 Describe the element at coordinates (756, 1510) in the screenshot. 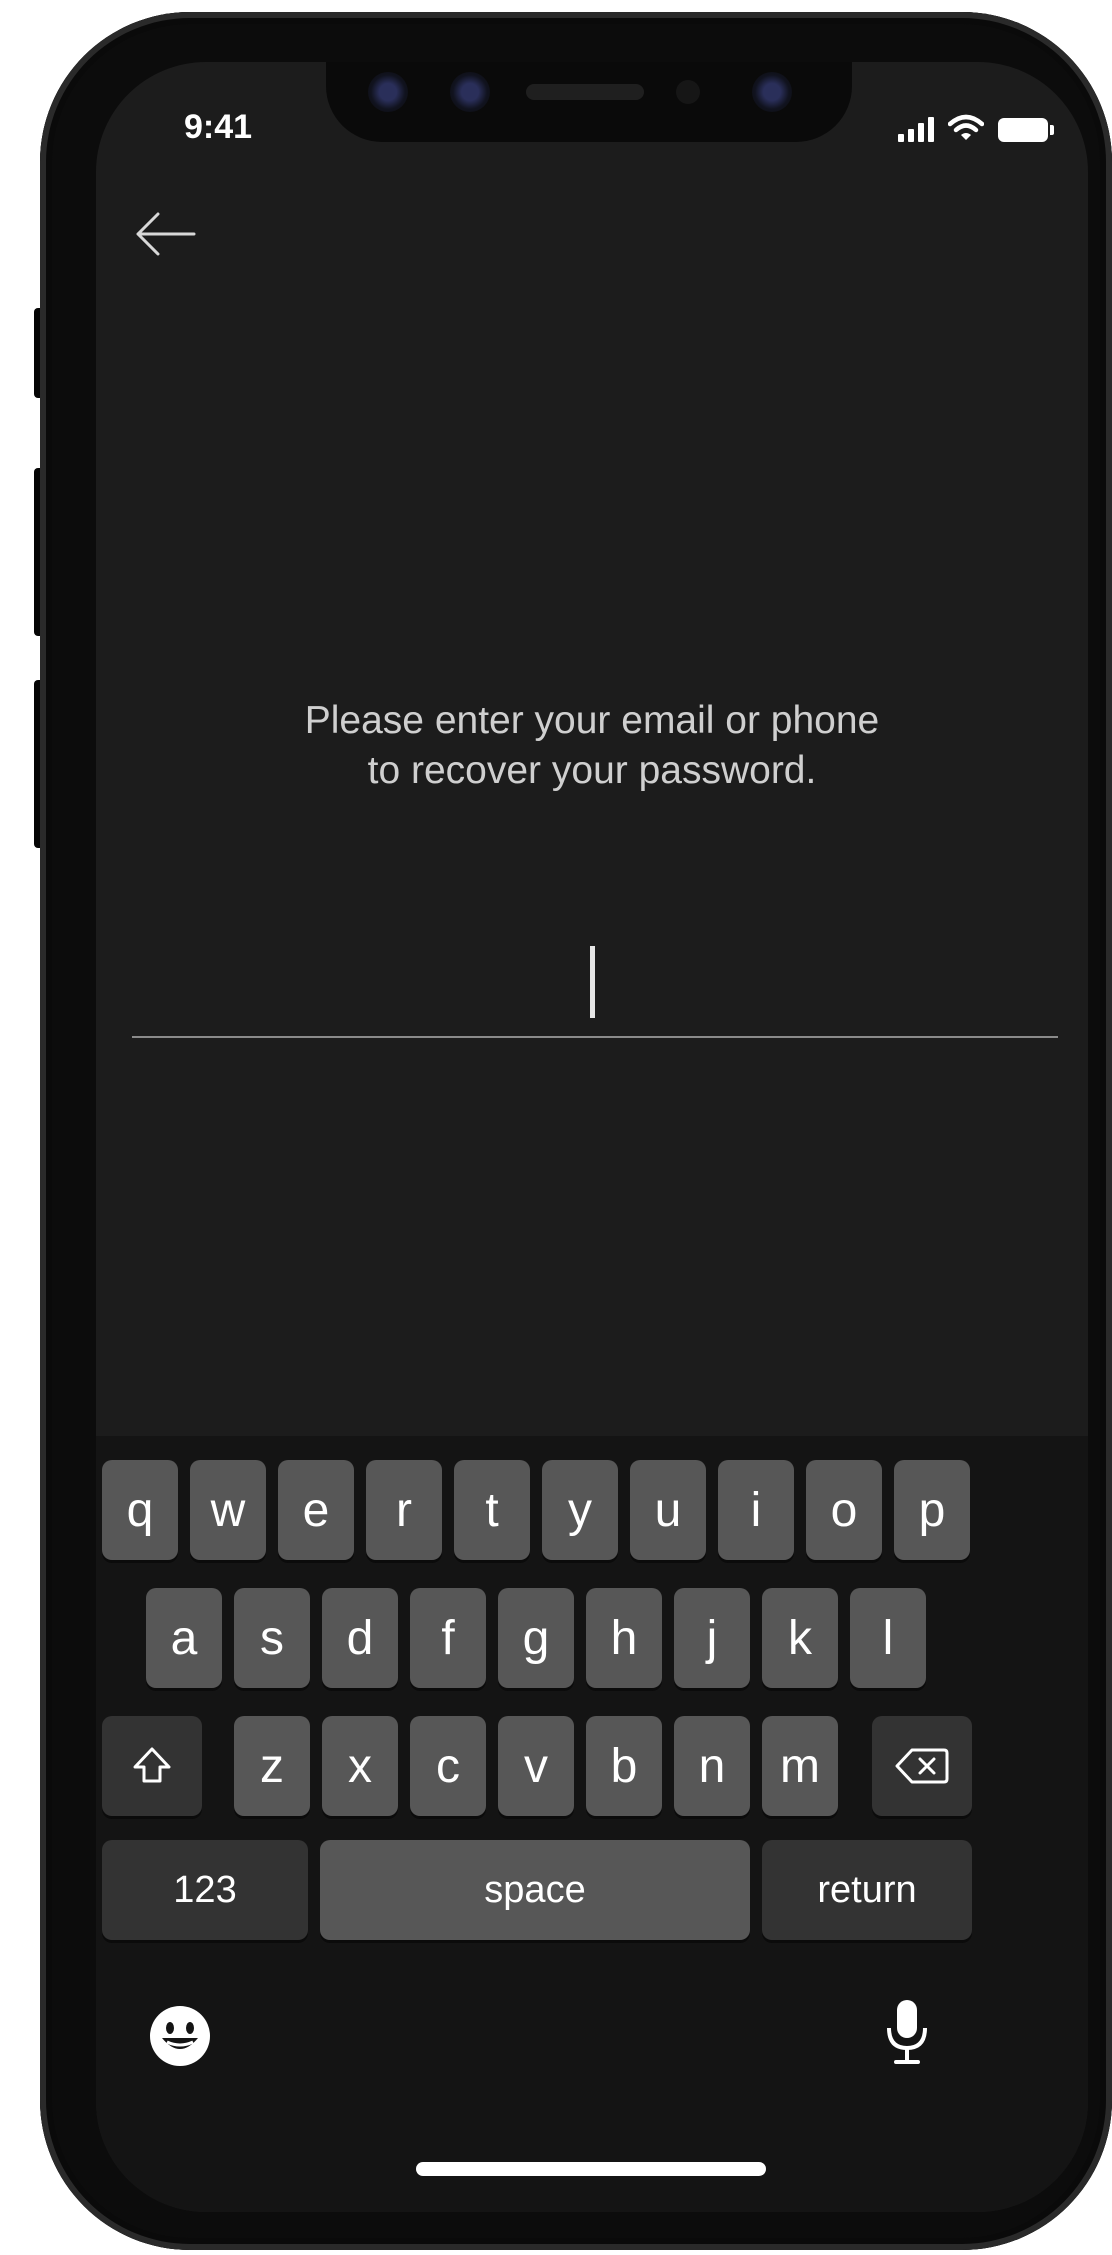

I see `key-i: i` at that location.